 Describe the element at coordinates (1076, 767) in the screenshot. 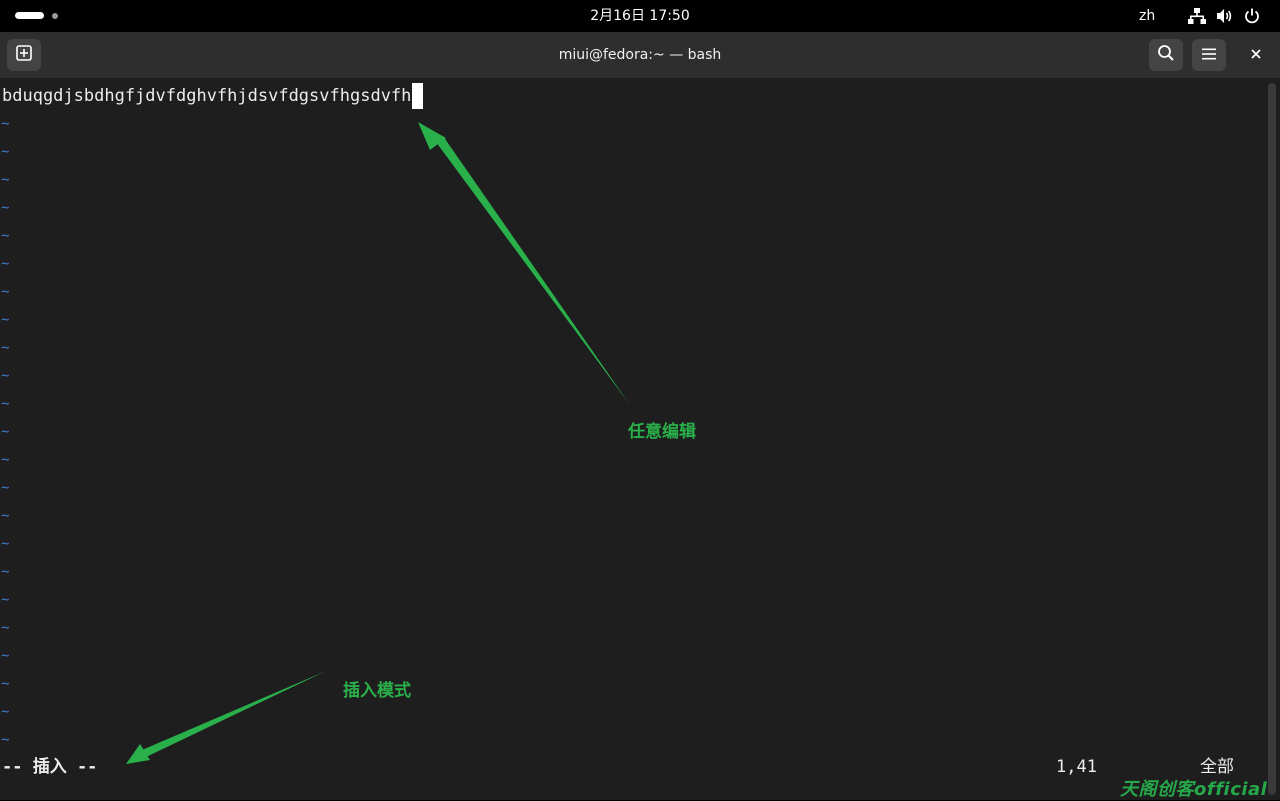

I see `cursor-position: 1,41` at that location.